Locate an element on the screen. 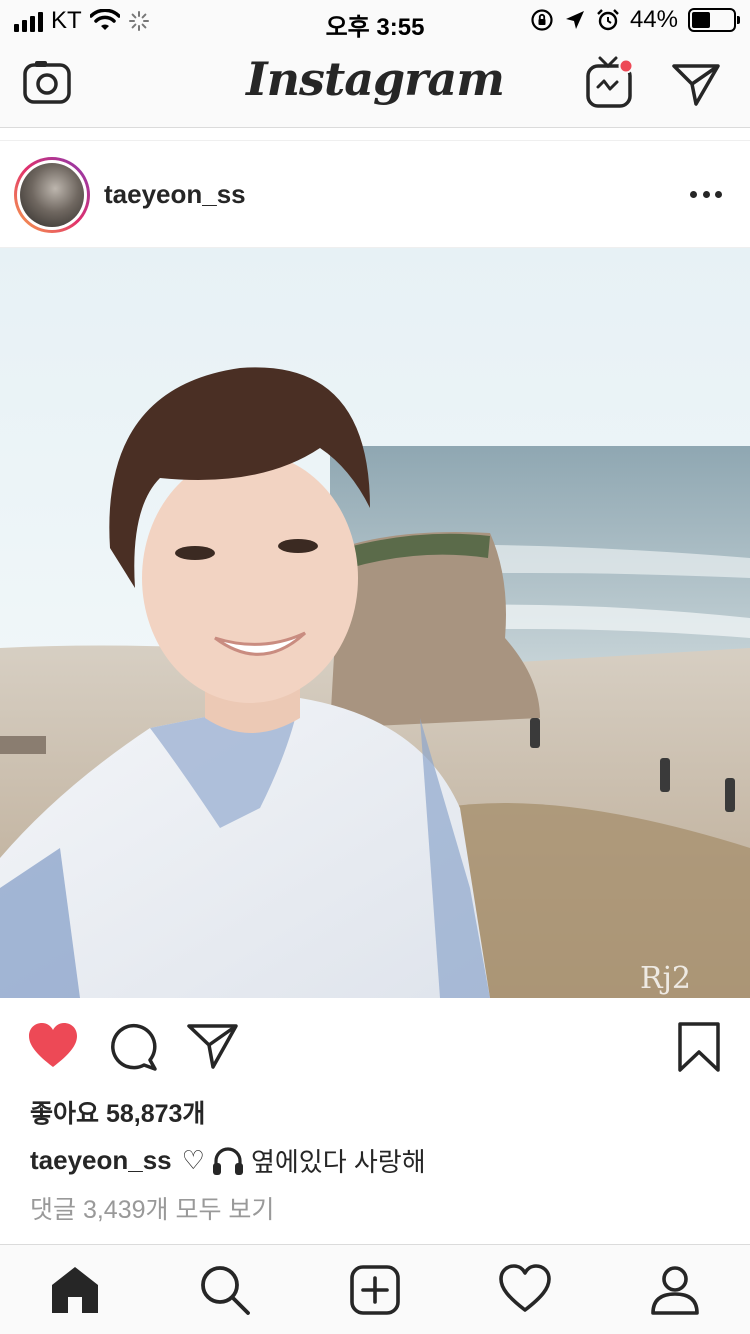 The height and width of the screenshot is (1334, 750). bottom-tab-bar is located at coordinates (375, 1289).